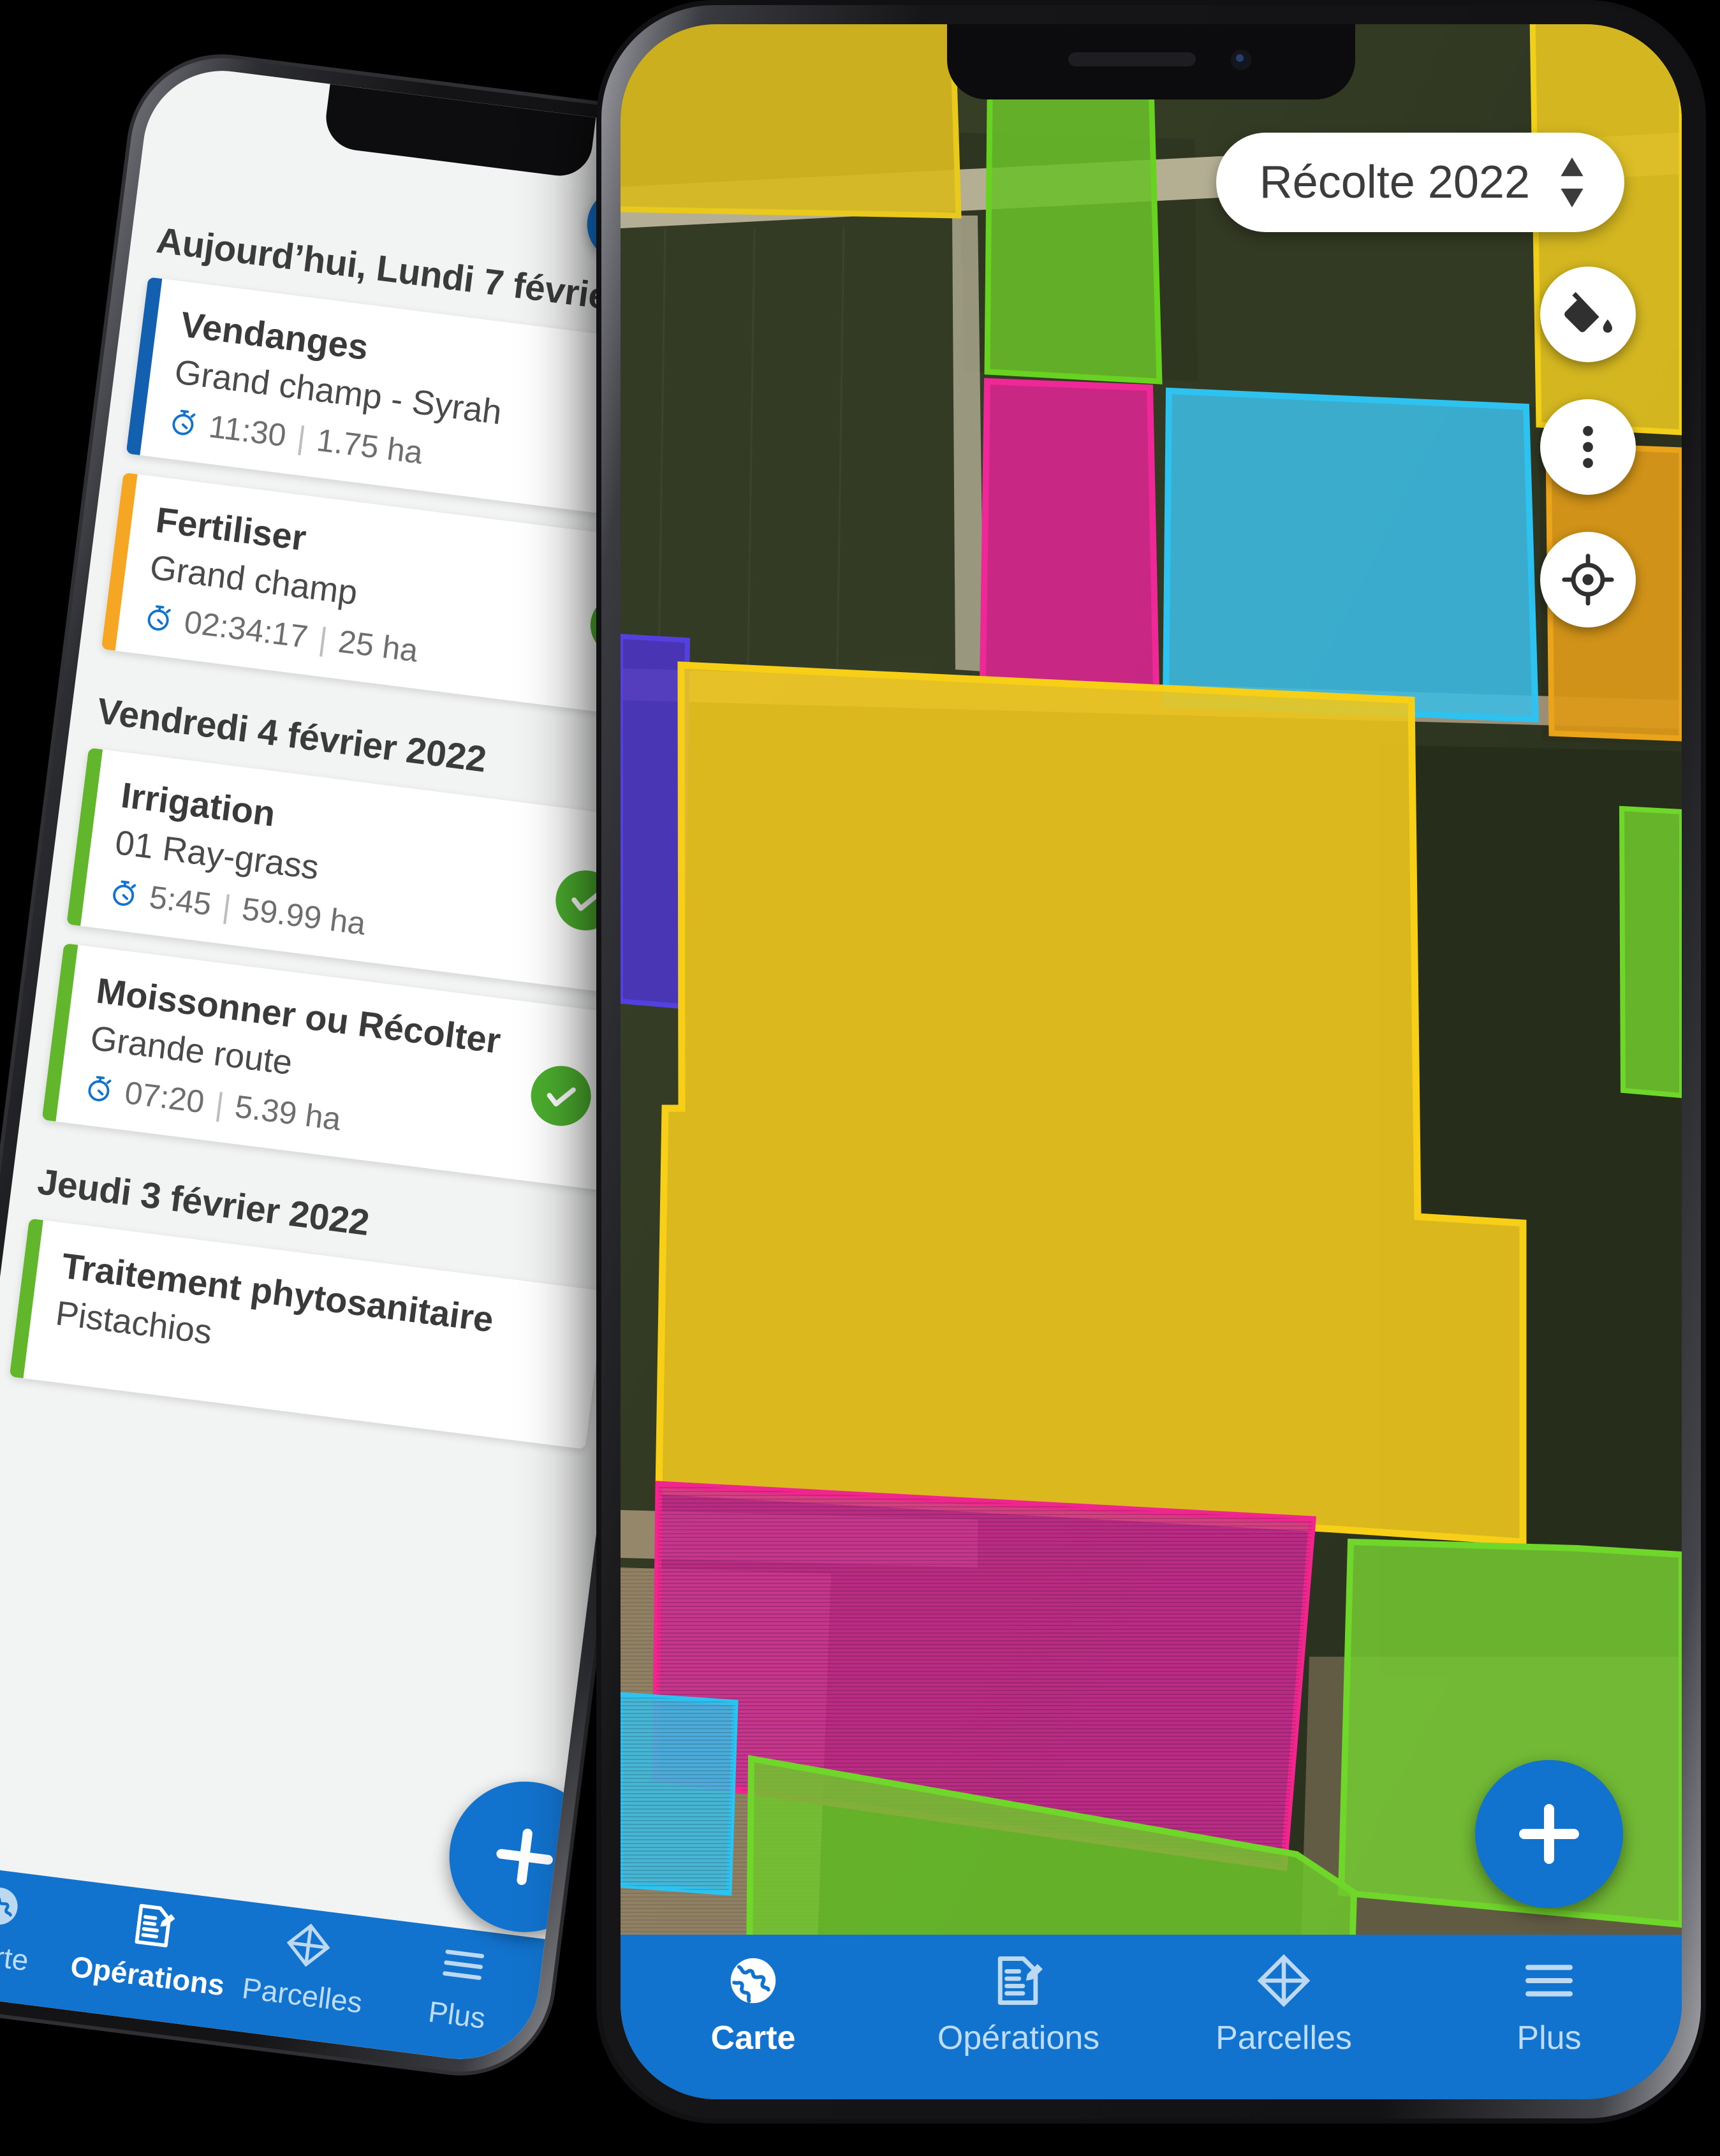 The width and height of the screenshot is (1720, 2156). What do you see at coordinates (246, 629) in the screenshot?
I see `operation-duration: 02:34:17` at bounding box center [246, 629].